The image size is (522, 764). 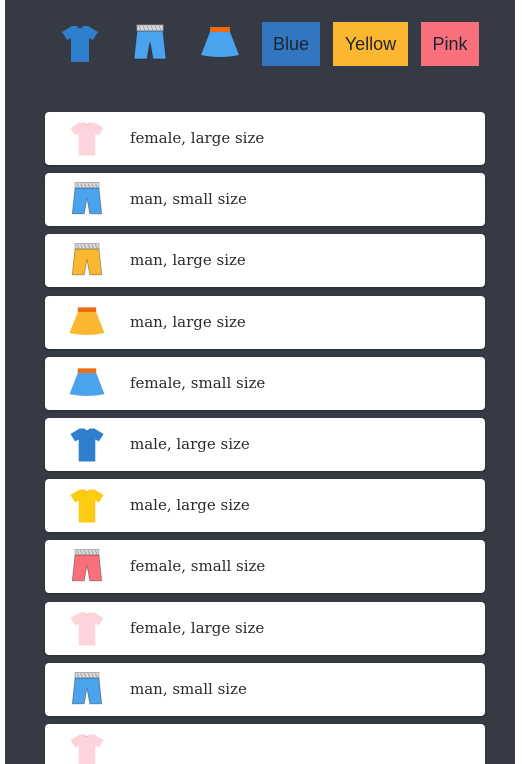 What do you see at coordinates (291, 44) in the screenshot?
I see `blue-filter-button: Blue` at bounding box center [291, 44].